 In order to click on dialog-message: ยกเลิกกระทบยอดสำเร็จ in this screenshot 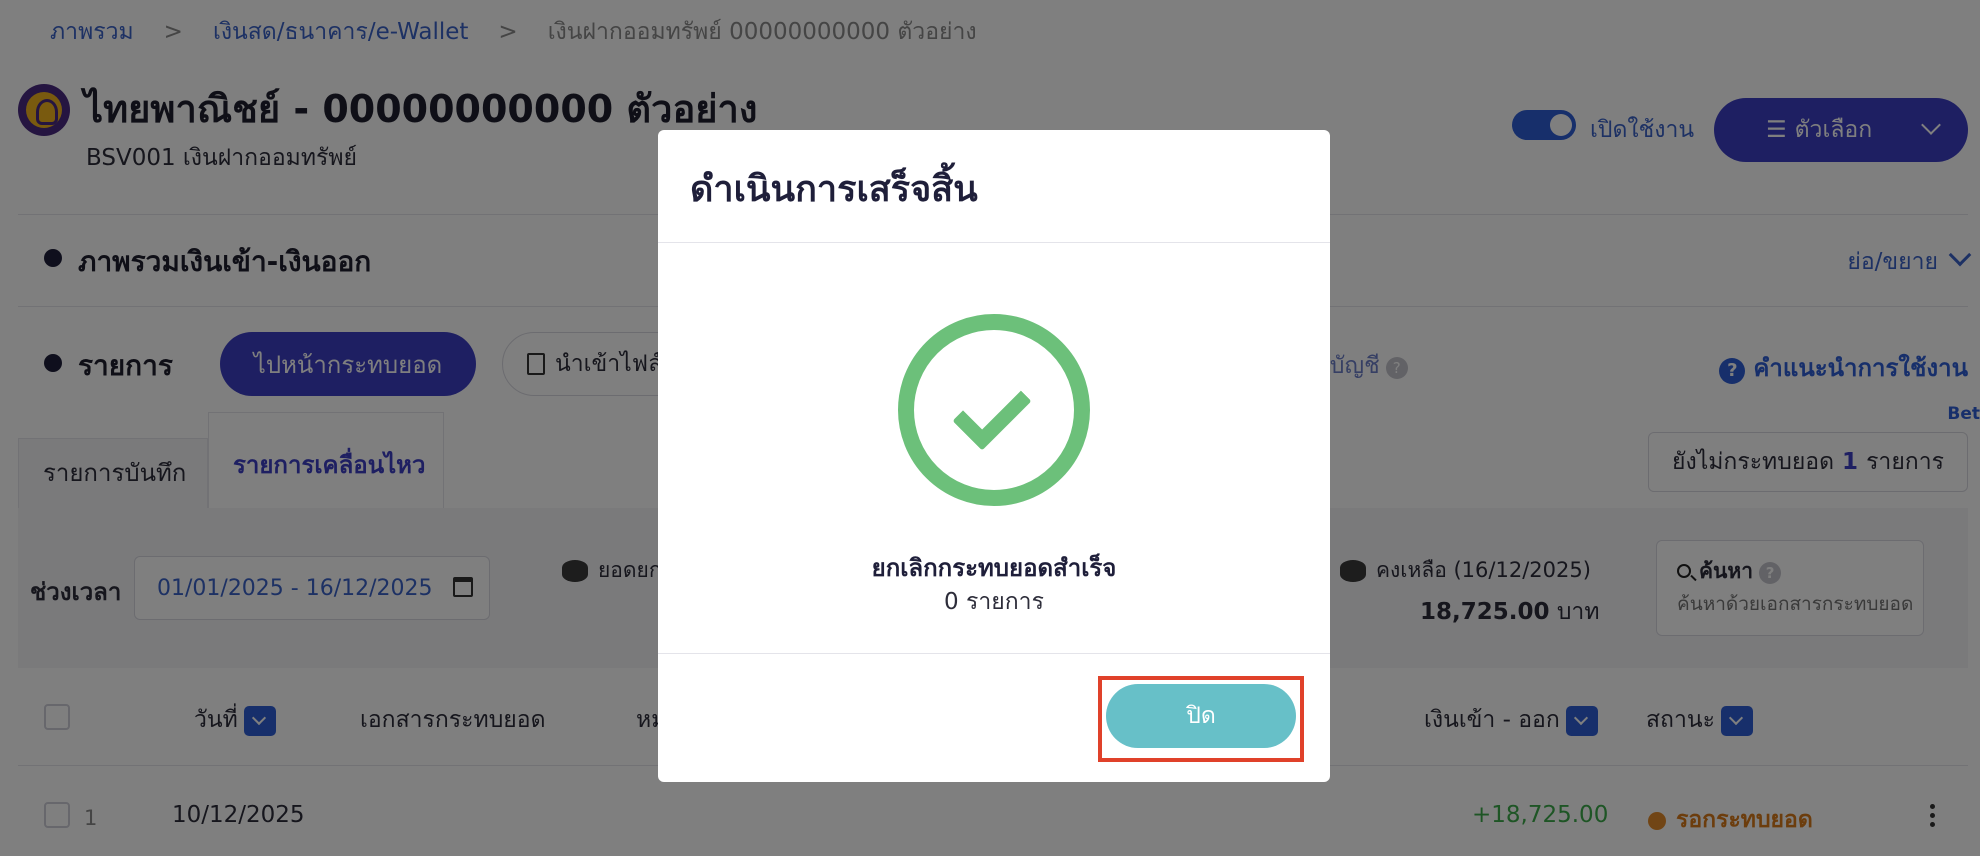, I will do `click(994, 568)`.